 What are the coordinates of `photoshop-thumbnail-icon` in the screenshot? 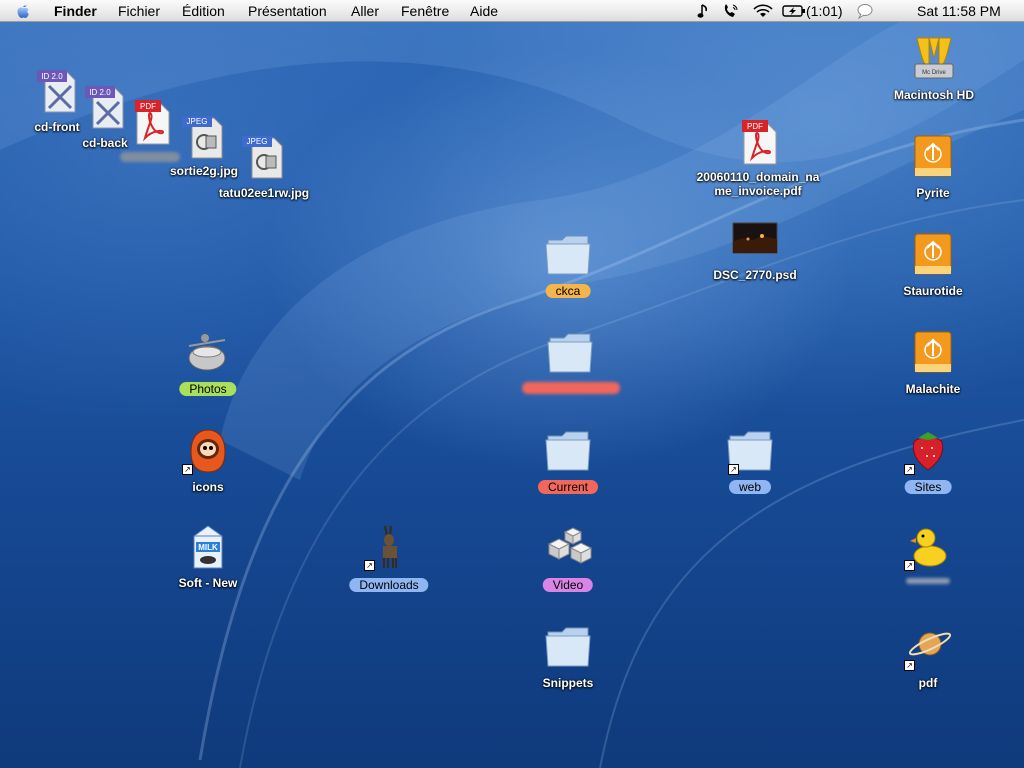 It's located at (755, 238).